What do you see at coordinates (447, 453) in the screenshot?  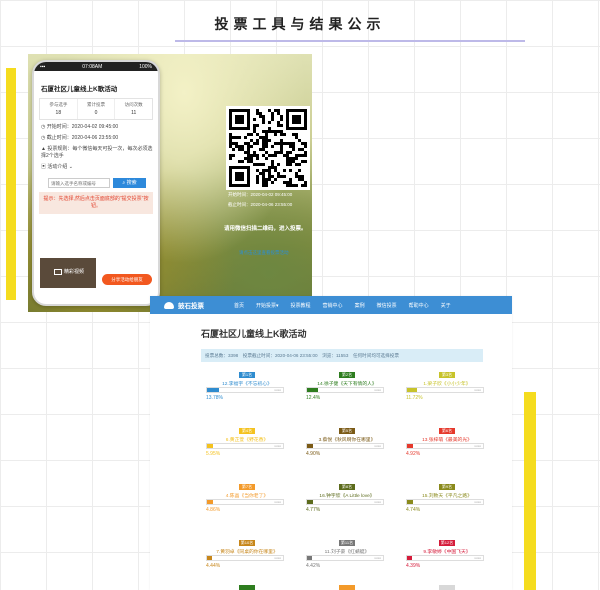 I see `result-card: 第6名 13.张梓萌《最美的光》 ▭▭ 4.92%` at bounding box center [447, 453].